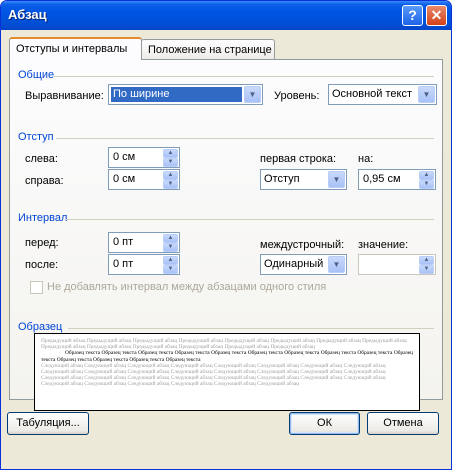 The image size is (452, 470). I want to click on no-space-checkbox, so click(36, 287).